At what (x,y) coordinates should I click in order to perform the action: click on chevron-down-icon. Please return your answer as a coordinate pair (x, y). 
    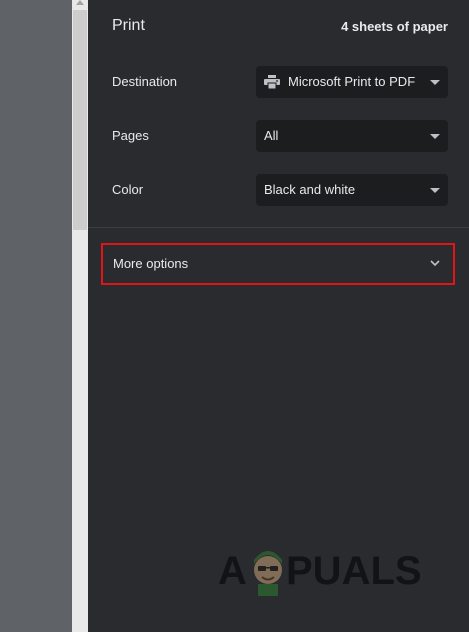
    Looking at the image, I should click on (435, 263).